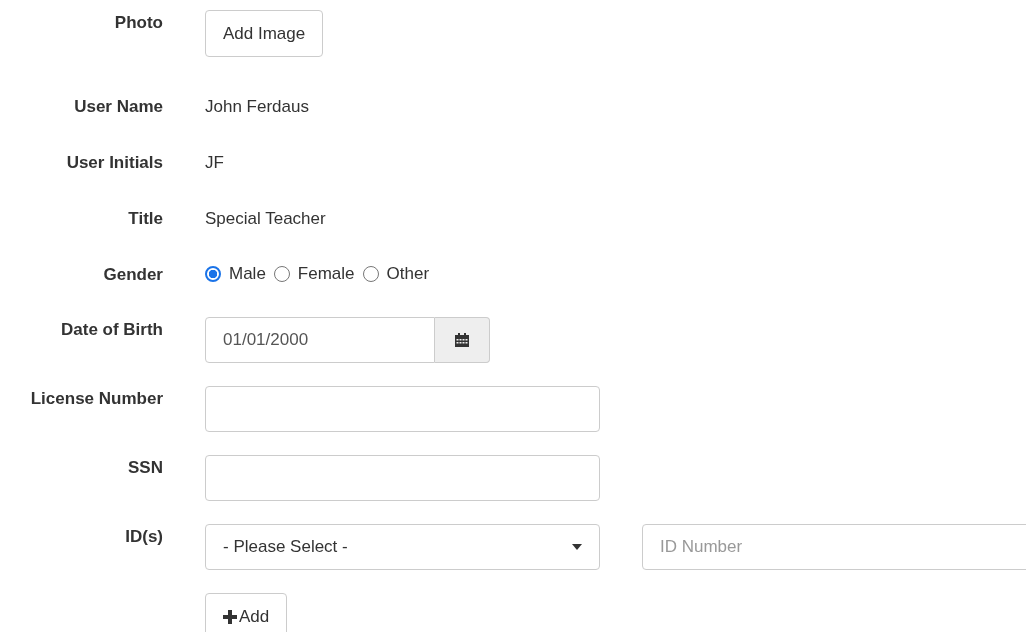 Image resolution: width=1026 pixels, height=632 pixels. I want to click on field-label: Gender, so click(133, 275).